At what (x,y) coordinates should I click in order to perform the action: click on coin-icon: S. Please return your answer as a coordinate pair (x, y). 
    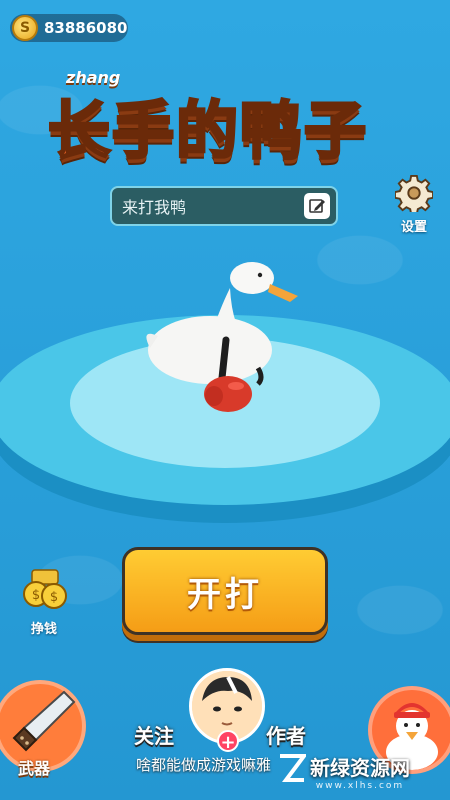
    Looking at the image, I should click on (25, 28).